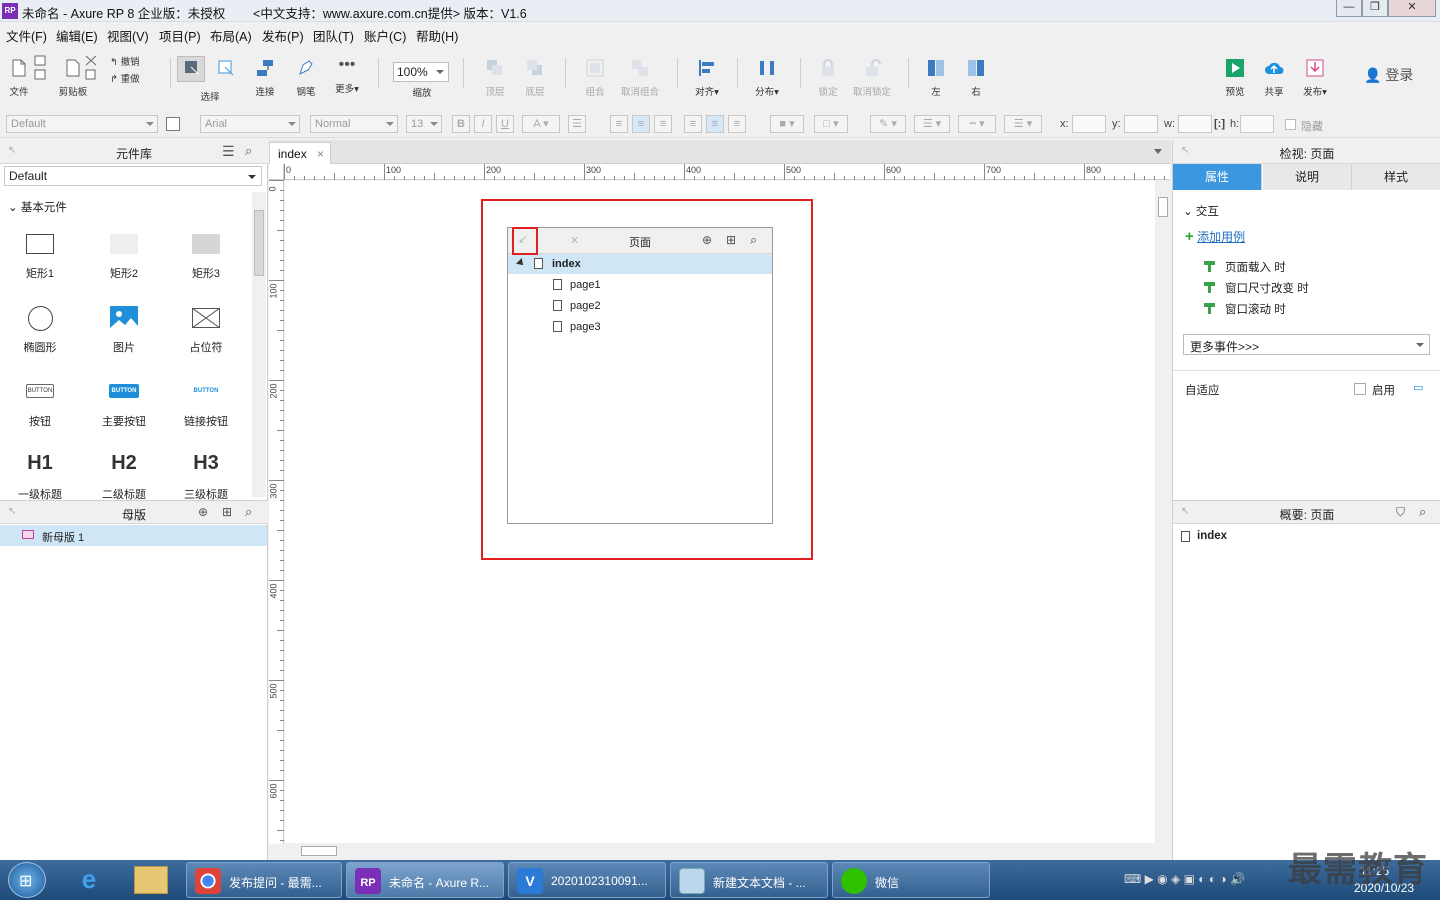 The width and height of the screenshot is (1440, 900). Describe the element at coordinates (27, 880) in the screenshot. I see `start-button: ⊞` at that location.